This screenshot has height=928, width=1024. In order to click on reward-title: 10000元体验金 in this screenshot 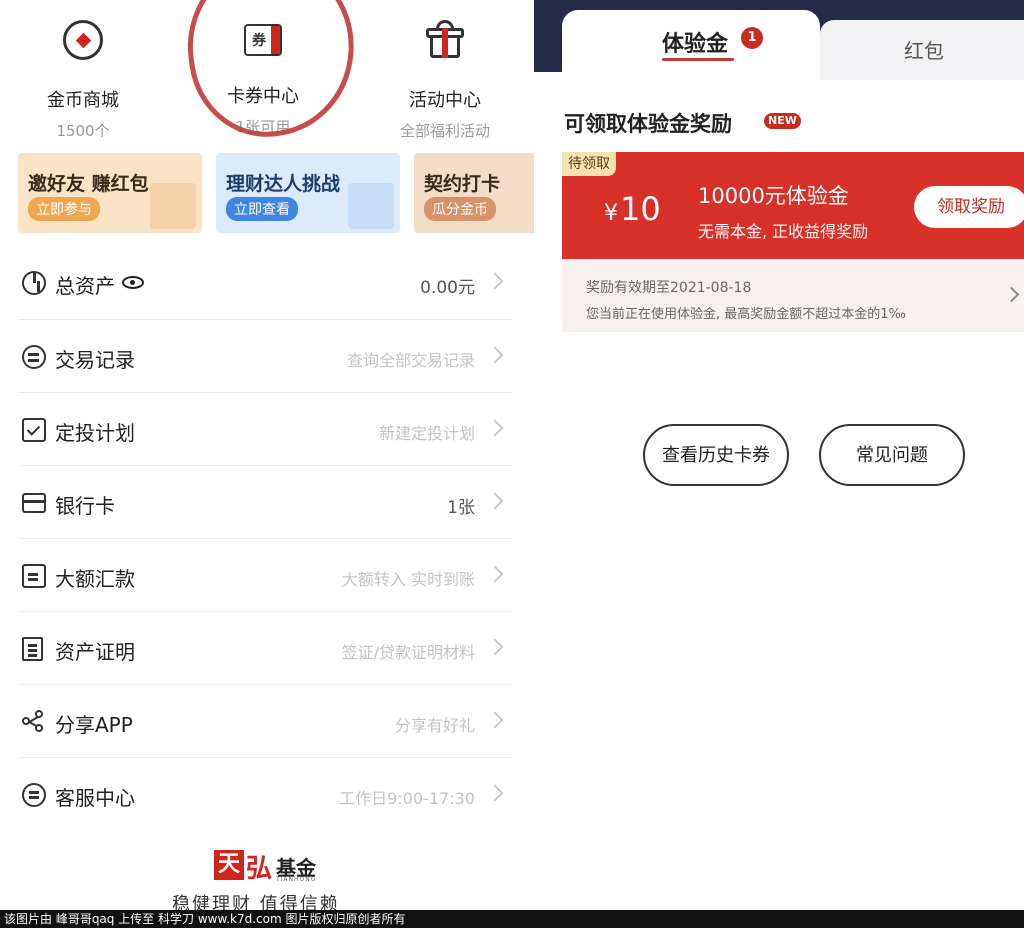, I will do `click(773, 196)`.